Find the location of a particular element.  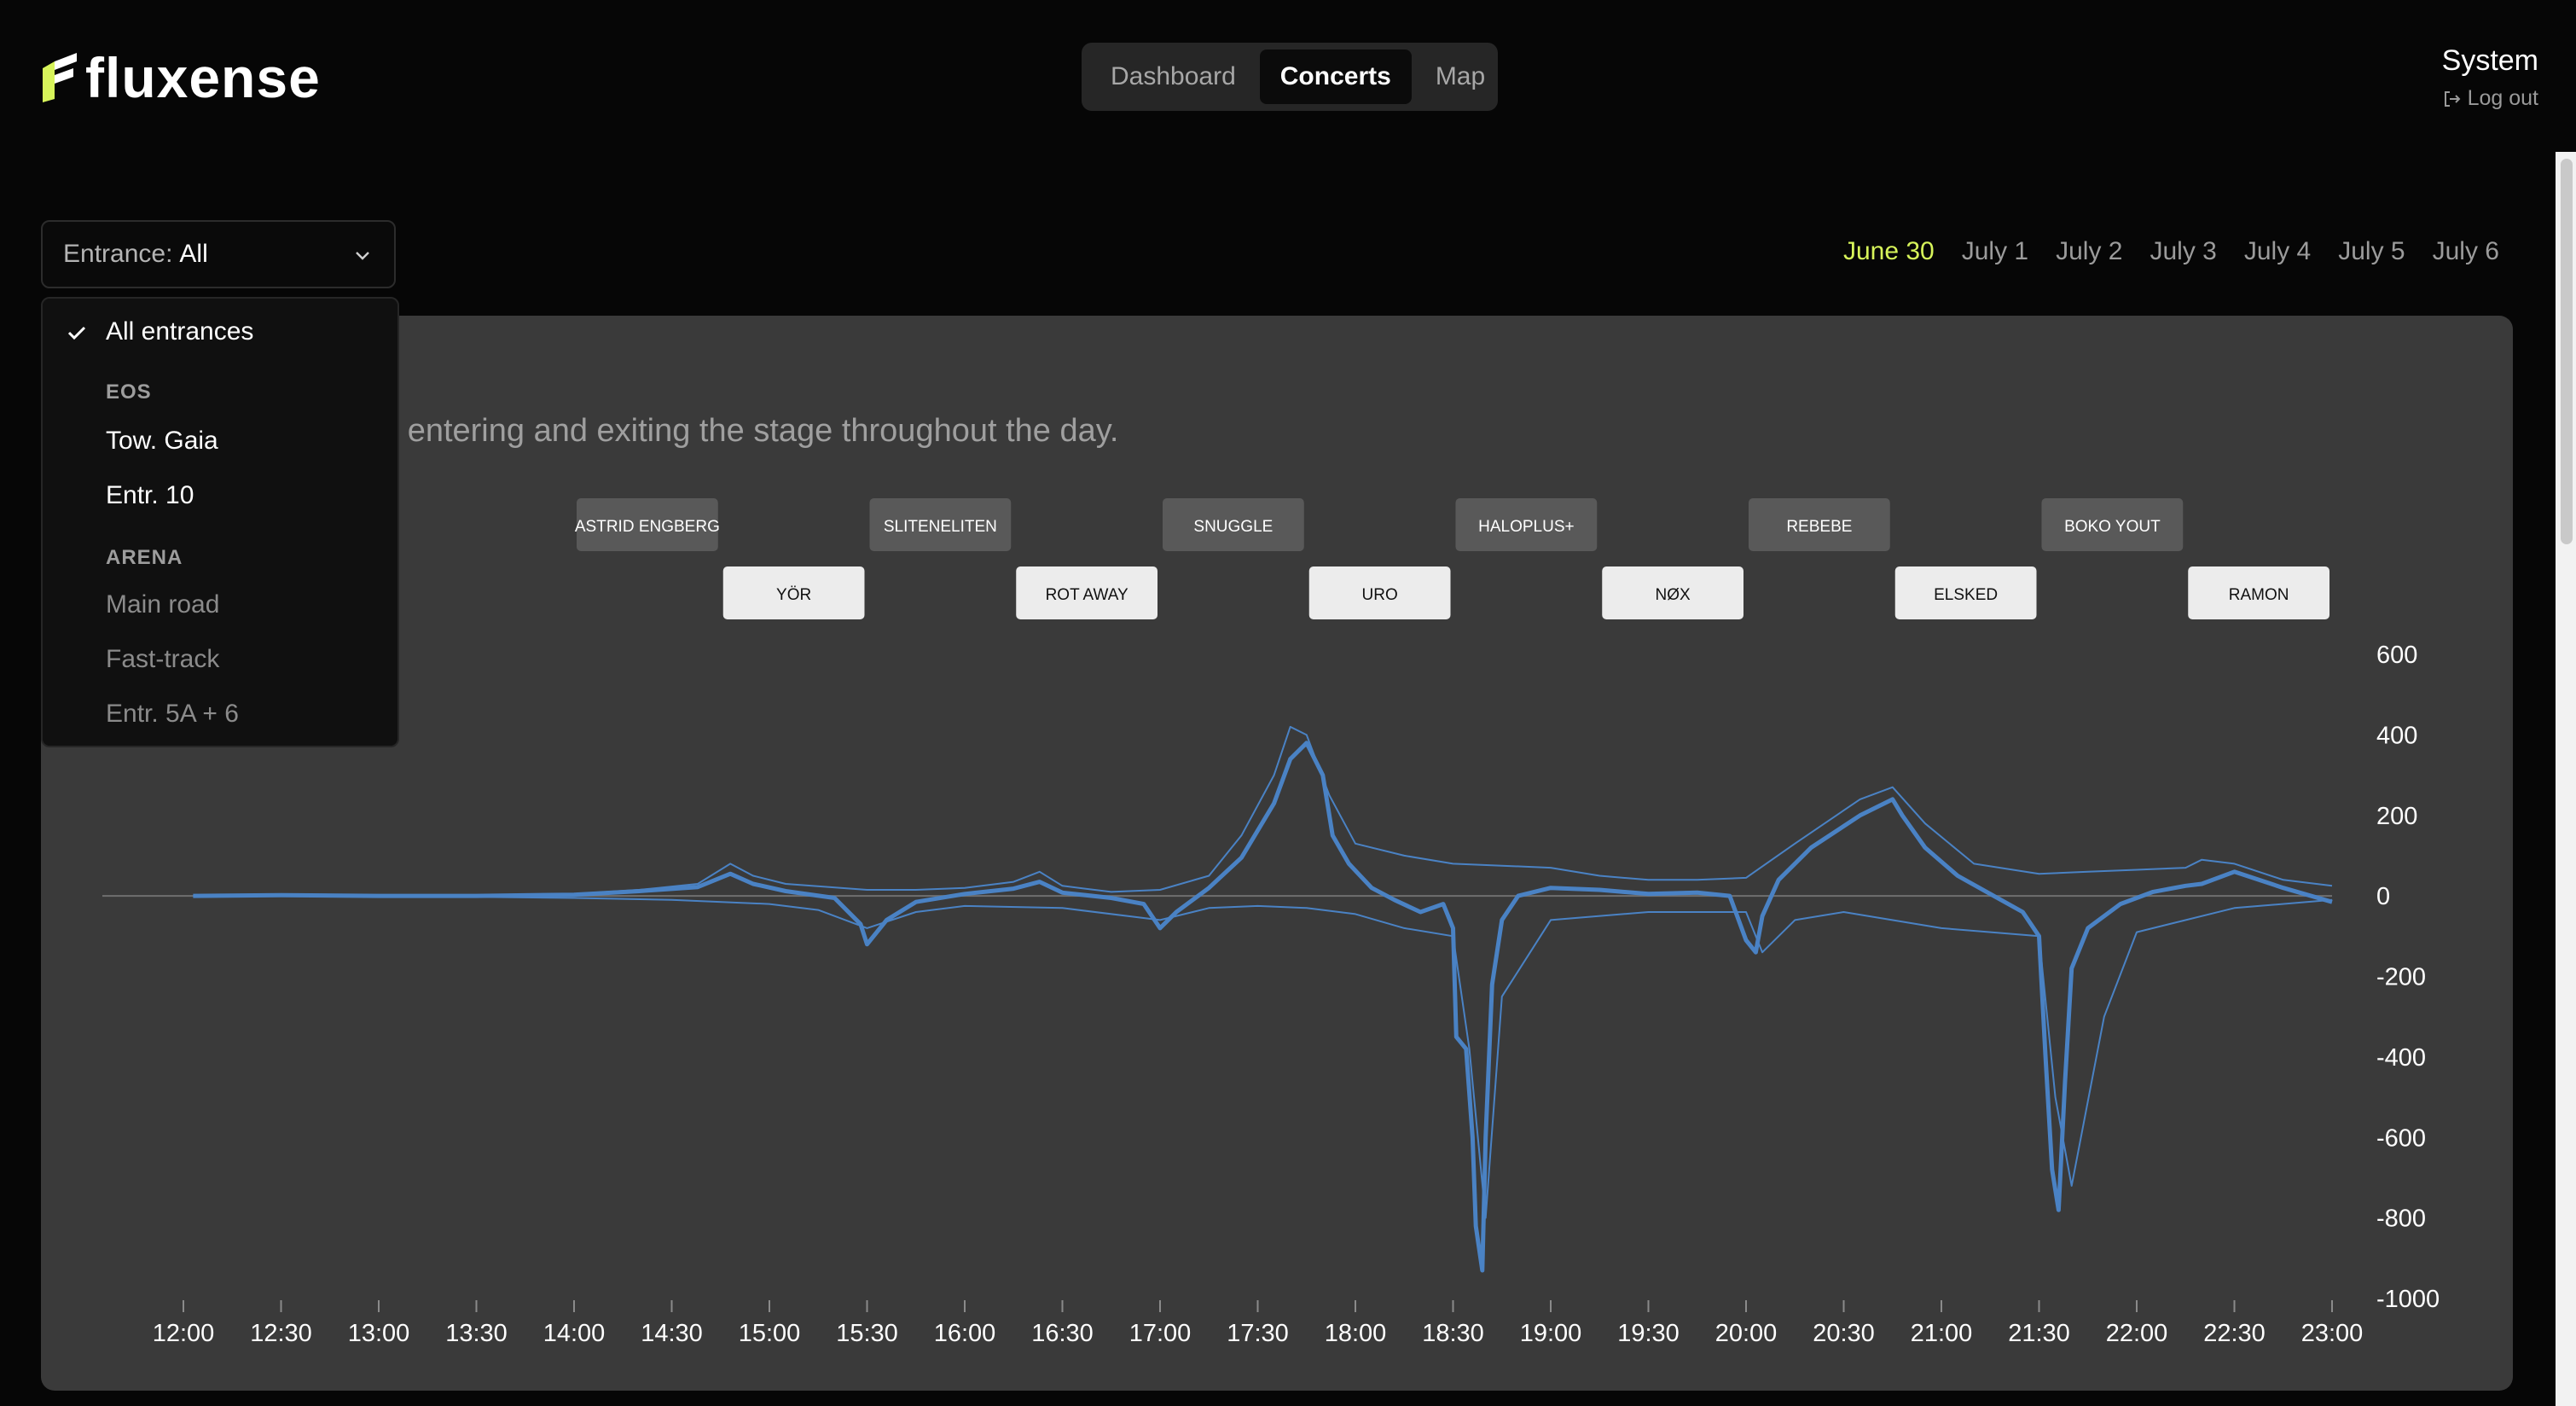

menu-item-entr-5a-6: Entr. 5A + 6 is located at coordinates (172, 714).